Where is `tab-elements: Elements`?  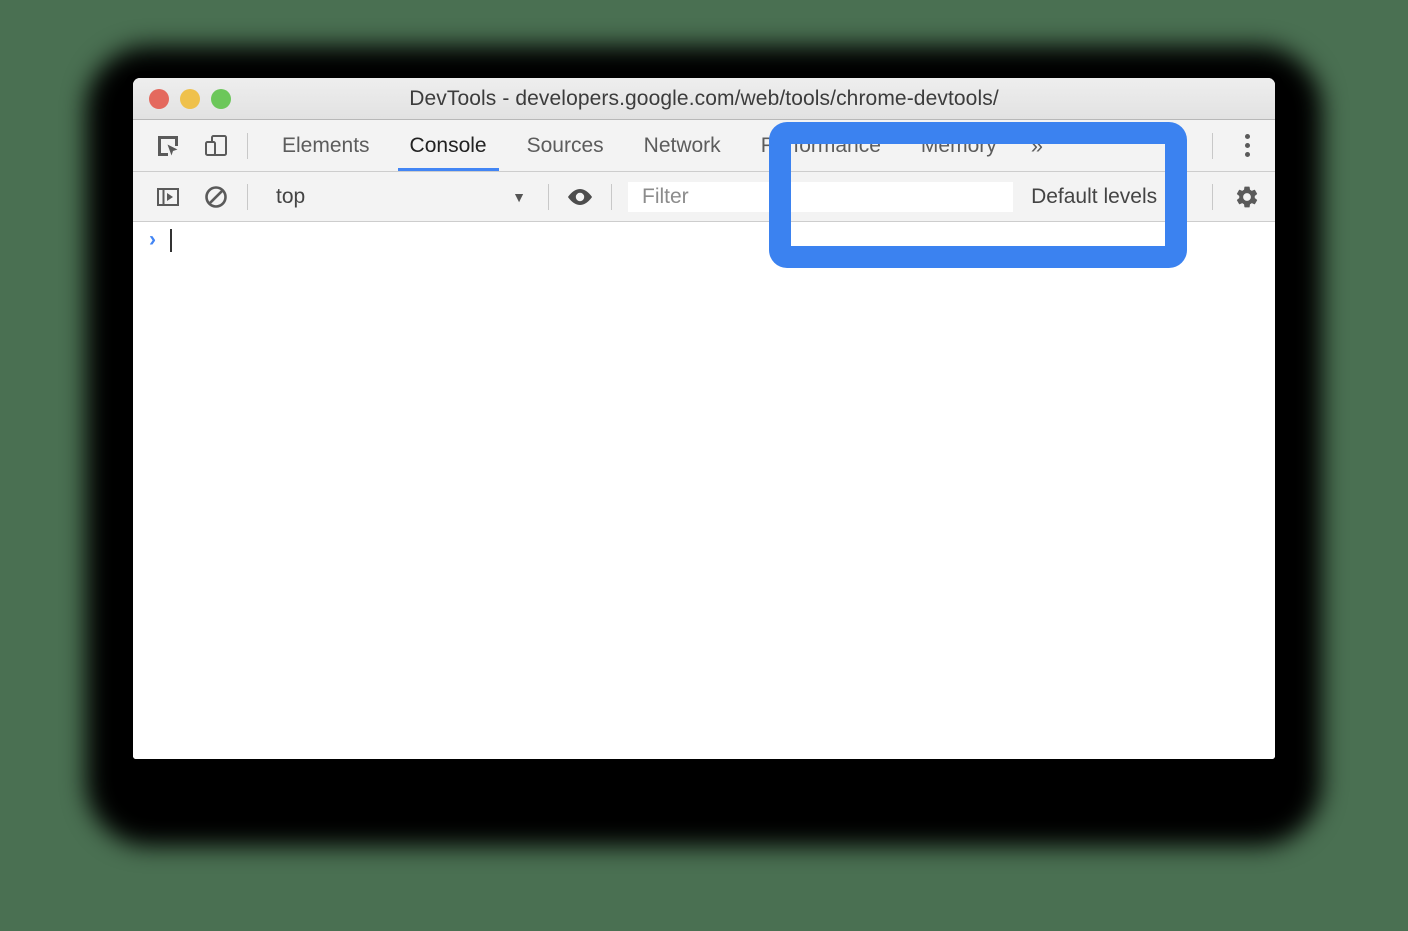
tab-elements: Elements is located at coordinates (326, 145).